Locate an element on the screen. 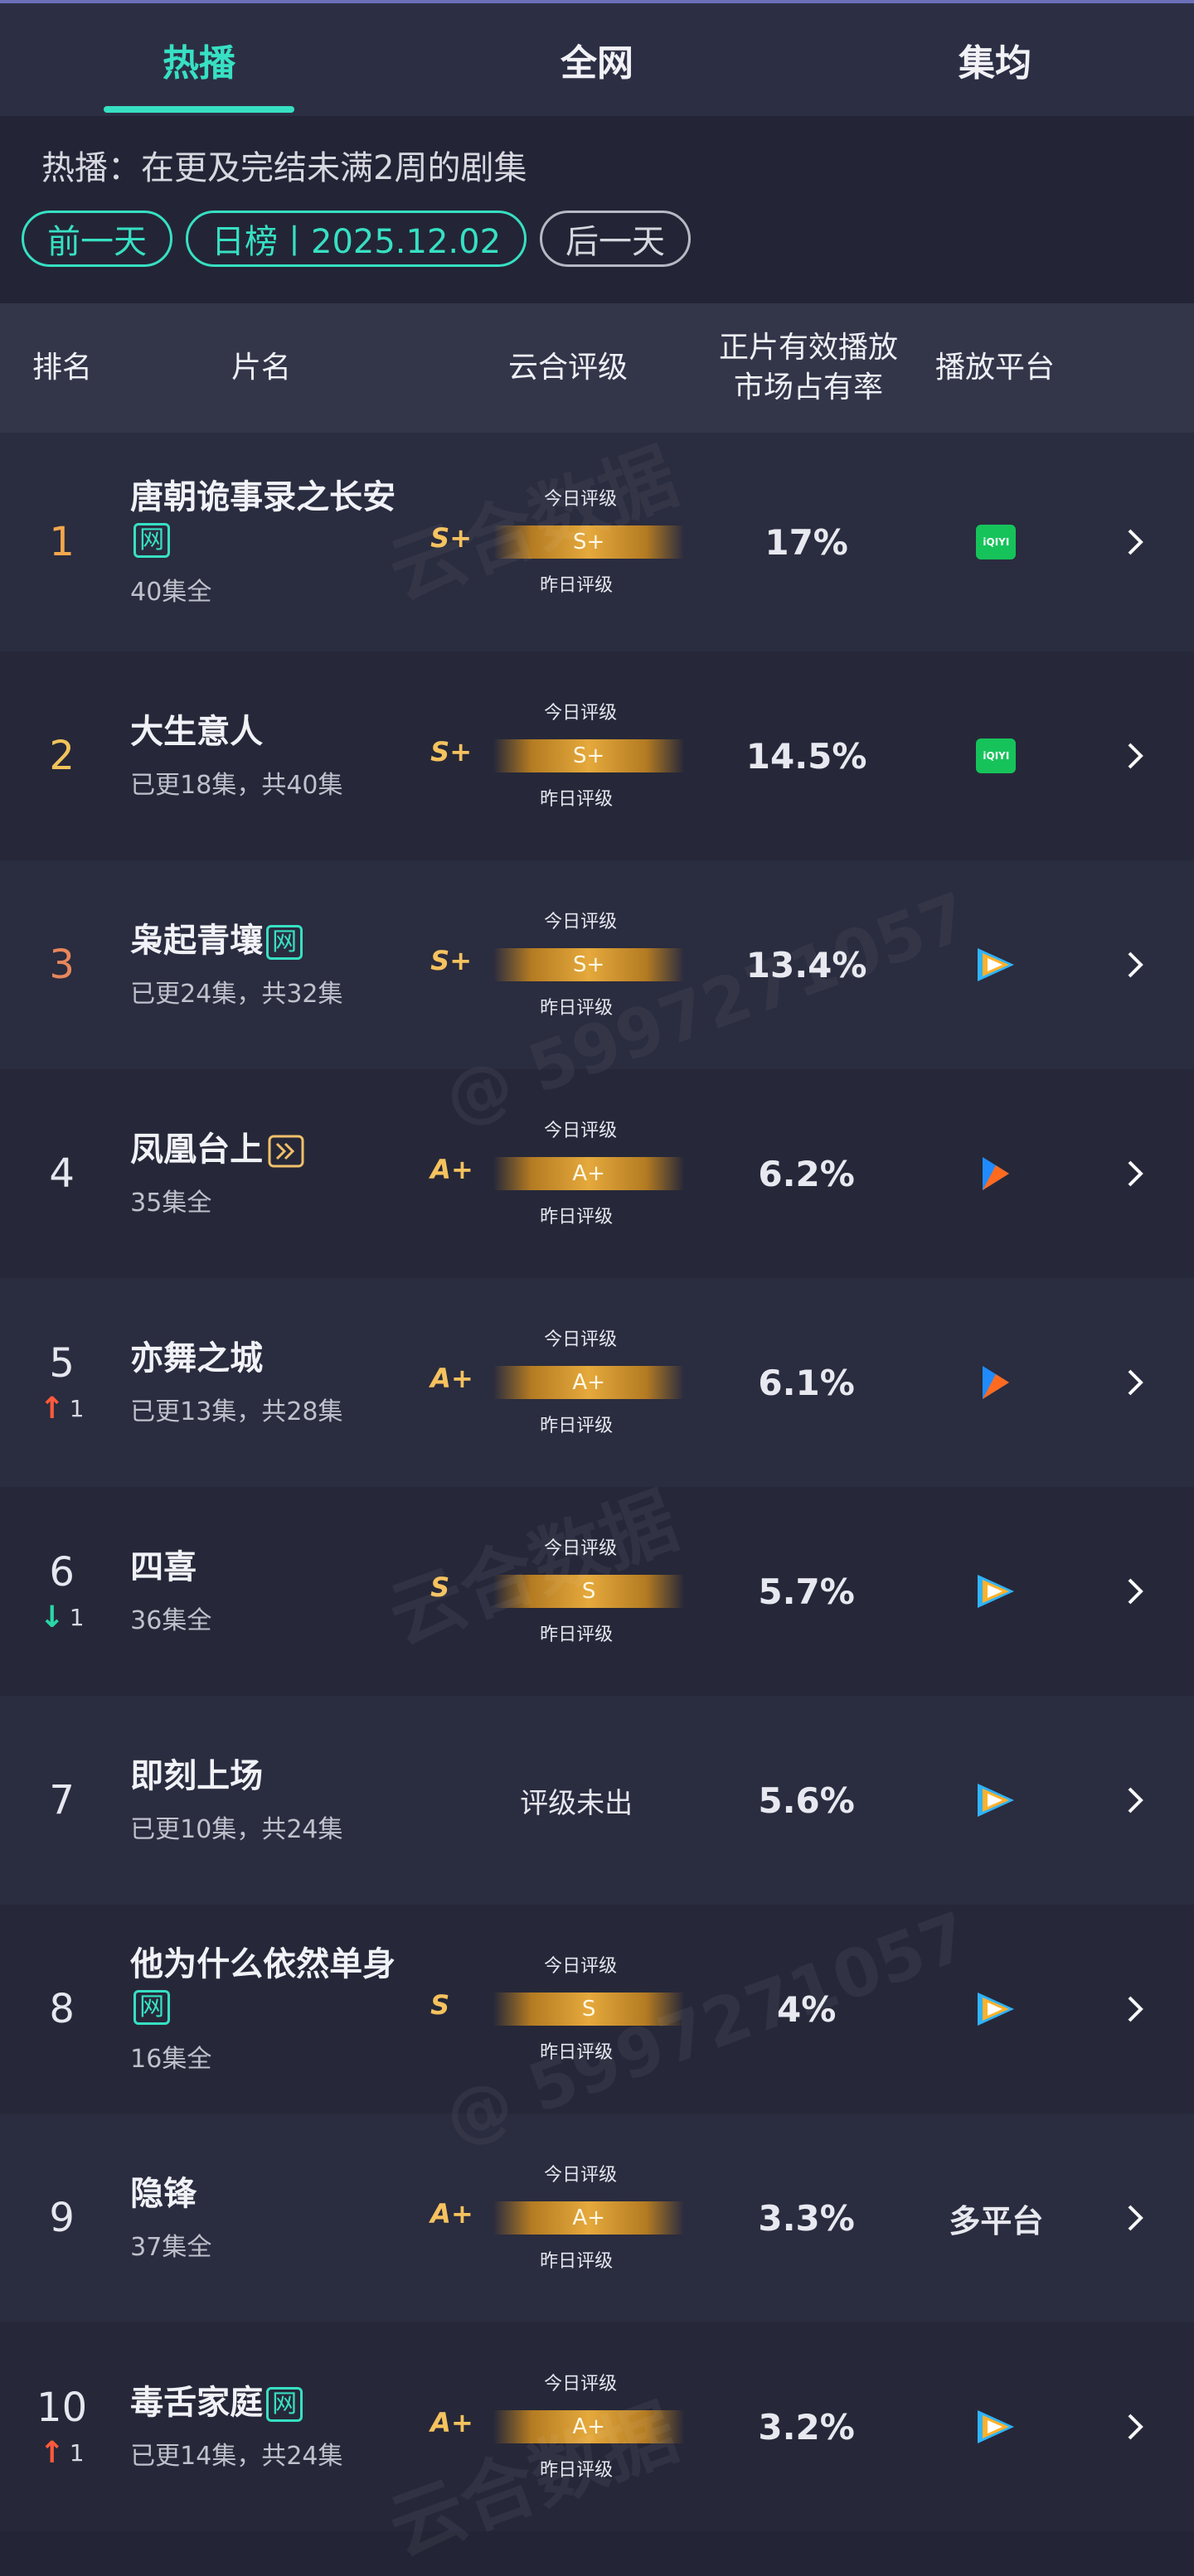 This screenshot has height=2576, width=1194. drama-title: 他为什么依然单身 is located at coordinates (263, 1964).